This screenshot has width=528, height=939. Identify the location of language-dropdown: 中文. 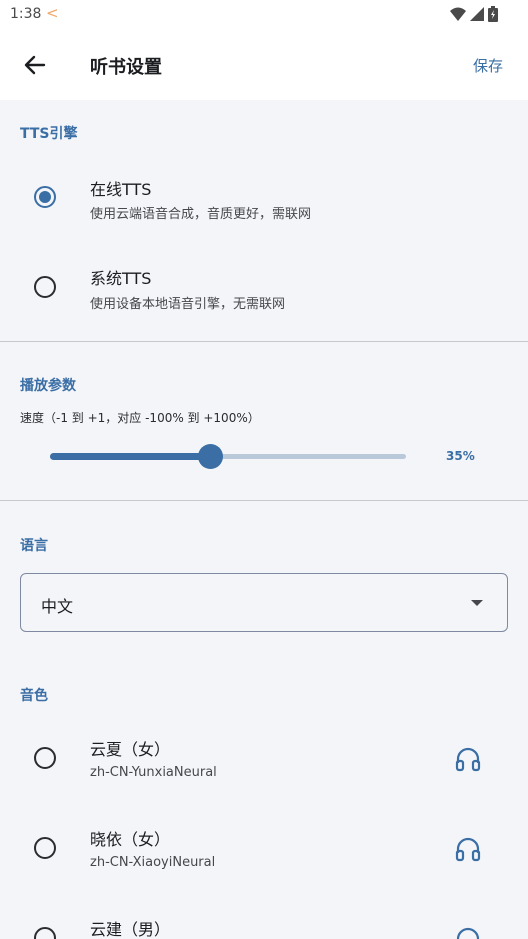
(264, 602).